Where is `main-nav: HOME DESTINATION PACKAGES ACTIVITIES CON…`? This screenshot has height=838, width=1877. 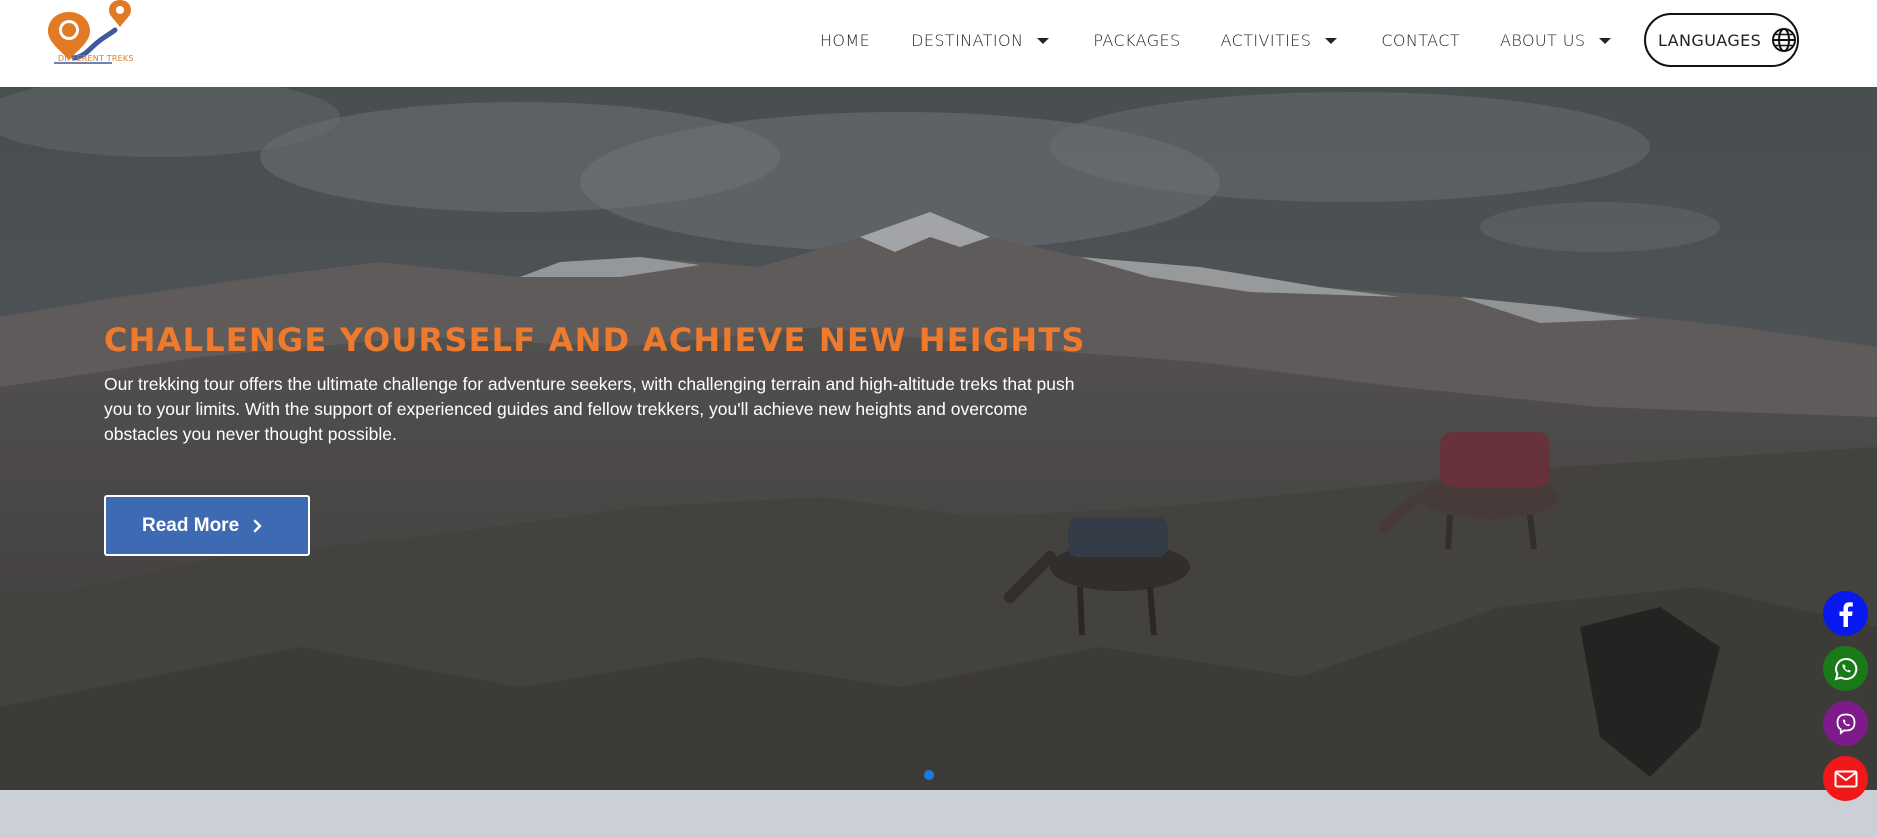 main-nav: HOME DESTINATION PACKAGES ACTIVITIES CON… is located at coordinates (1216, 40).